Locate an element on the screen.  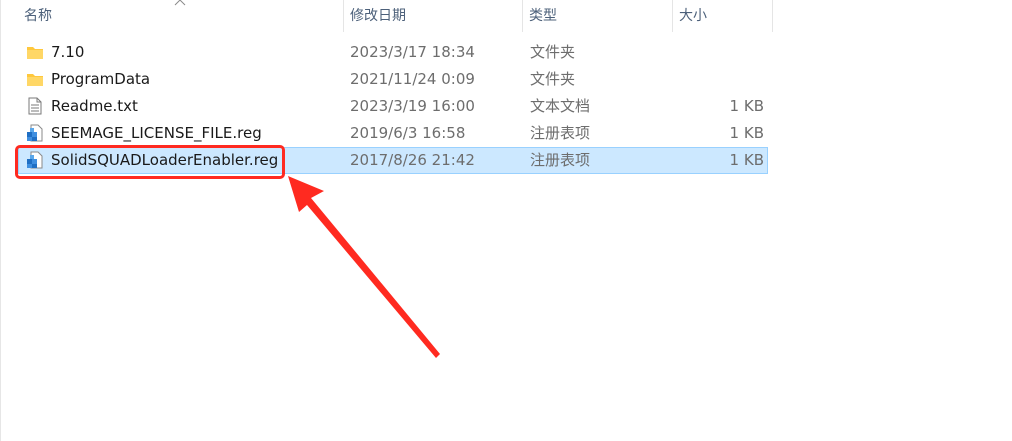
file-name: Readme.txt is located at coordinates (94, 106).